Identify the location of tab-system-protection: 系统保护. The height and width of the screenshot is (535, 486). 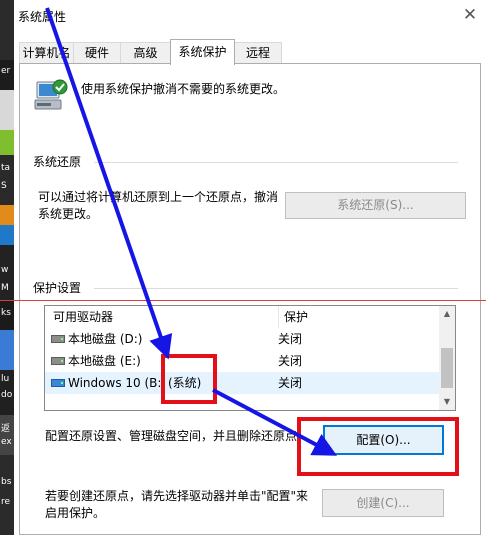
(202, 52).